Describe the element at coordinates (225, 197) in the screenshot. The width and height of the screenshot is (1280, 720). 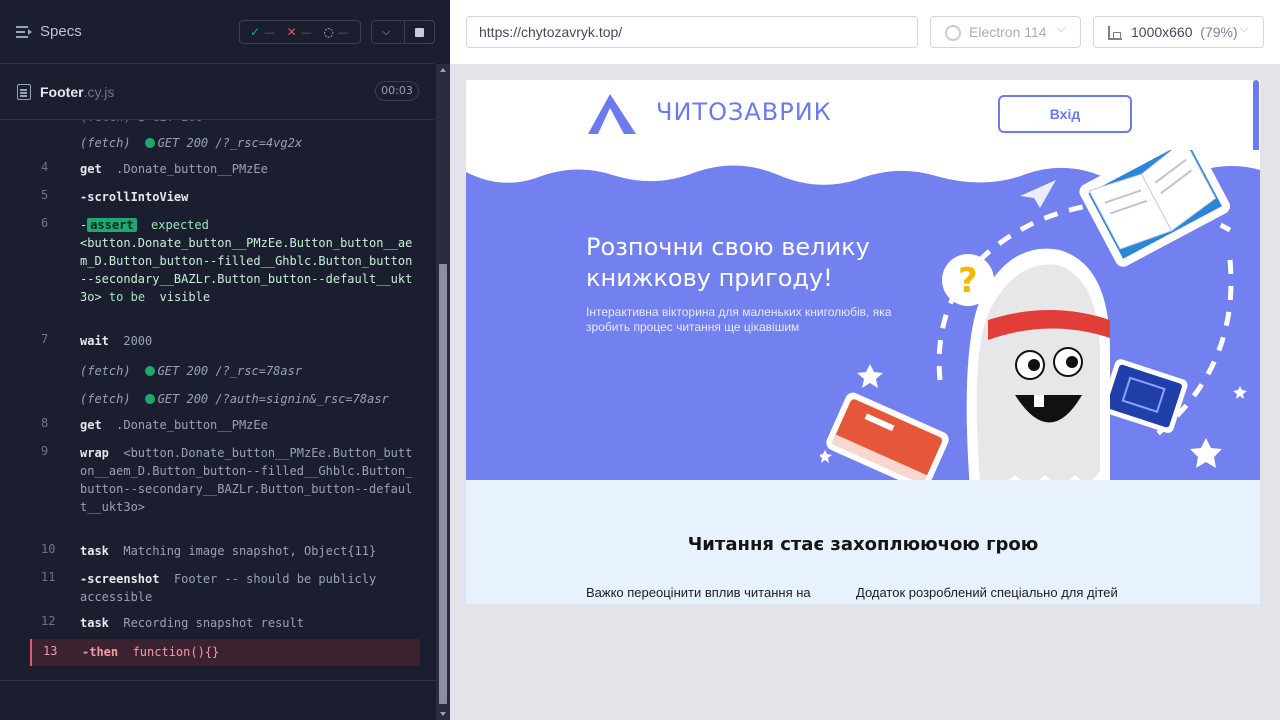
I see `command-row: 5 -scrollIntoView` at that location.